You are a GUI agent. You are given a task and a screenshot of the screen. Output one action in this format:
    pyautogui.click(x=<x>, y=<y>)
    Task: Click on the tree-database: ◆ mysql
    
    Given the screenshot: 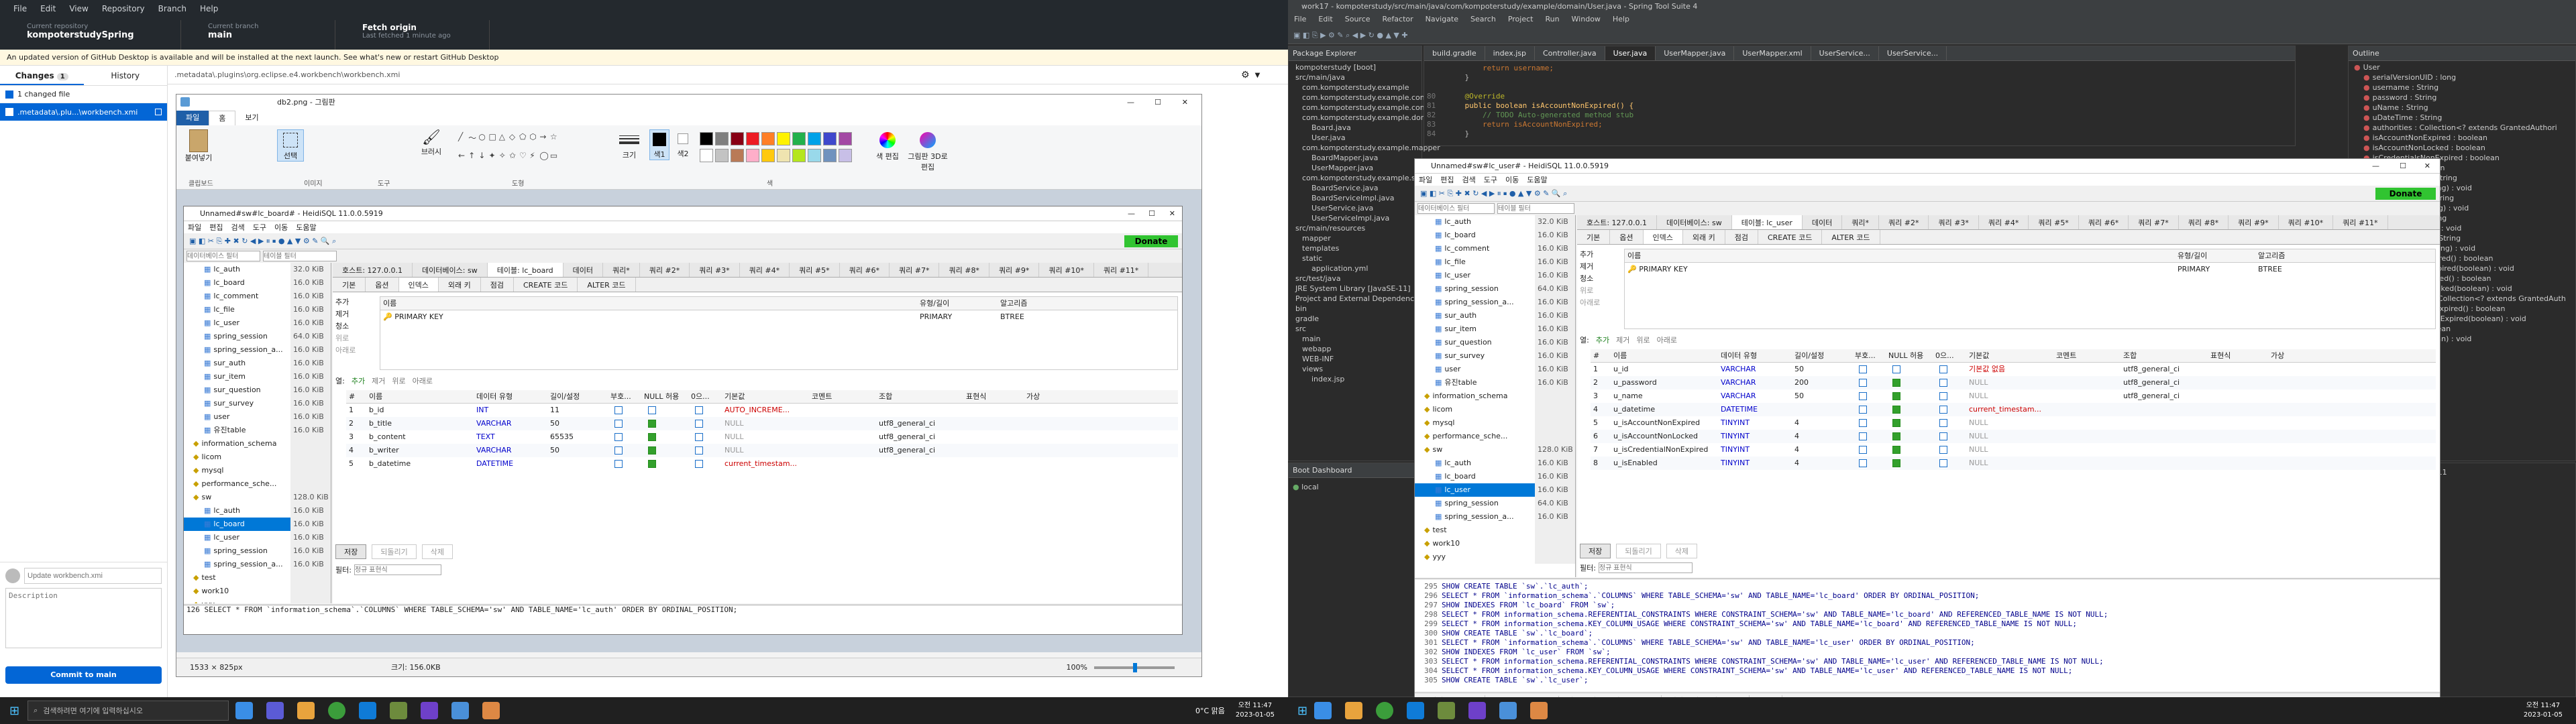 What is the action you would take?
    pyautogui.click(x=257, y=470)
    